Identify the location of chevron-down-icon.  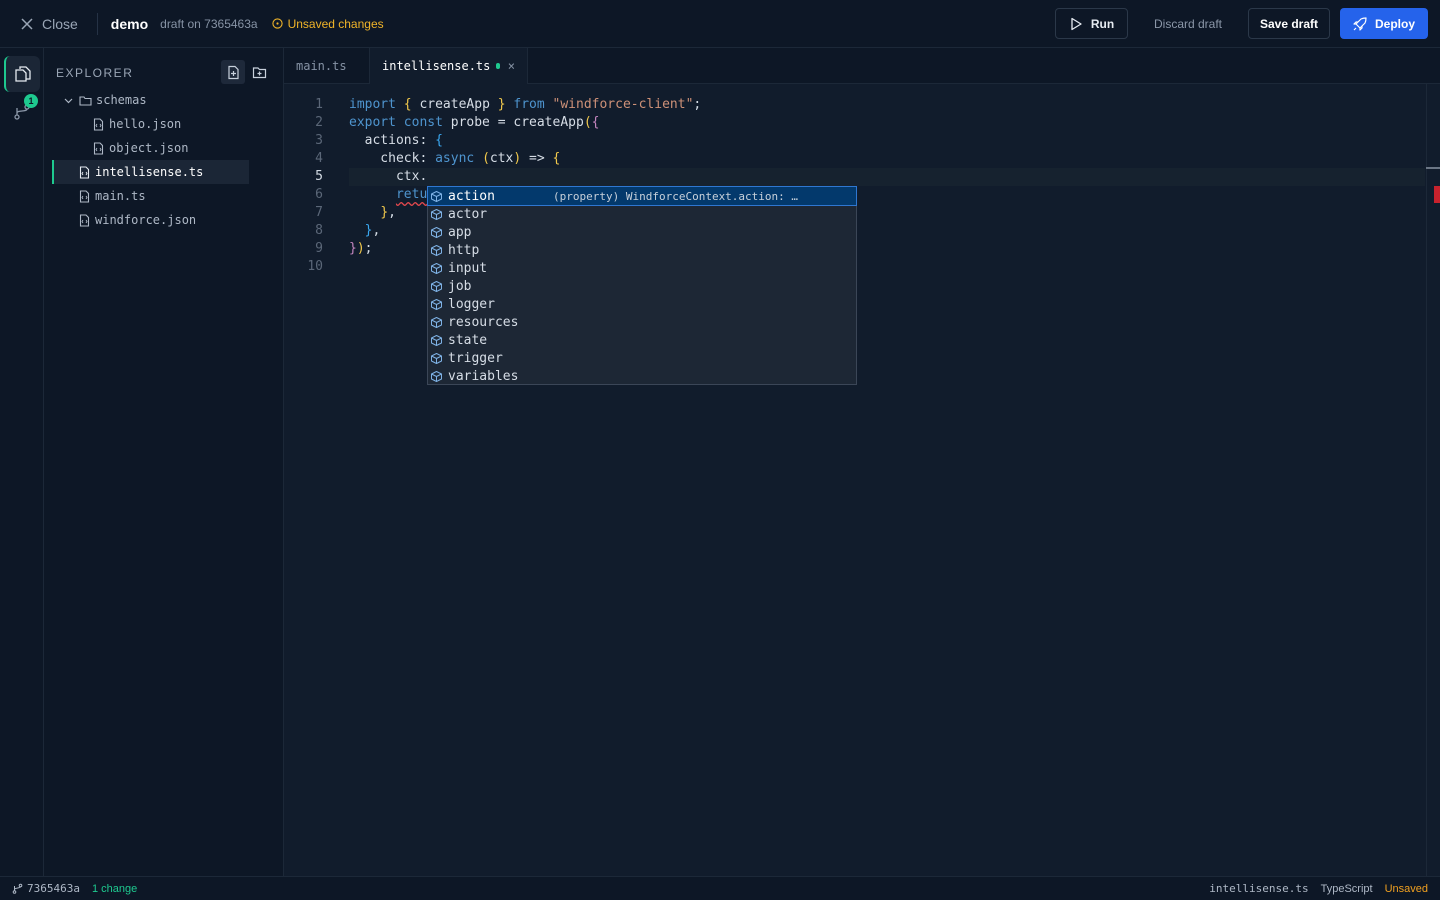
(68, 100).